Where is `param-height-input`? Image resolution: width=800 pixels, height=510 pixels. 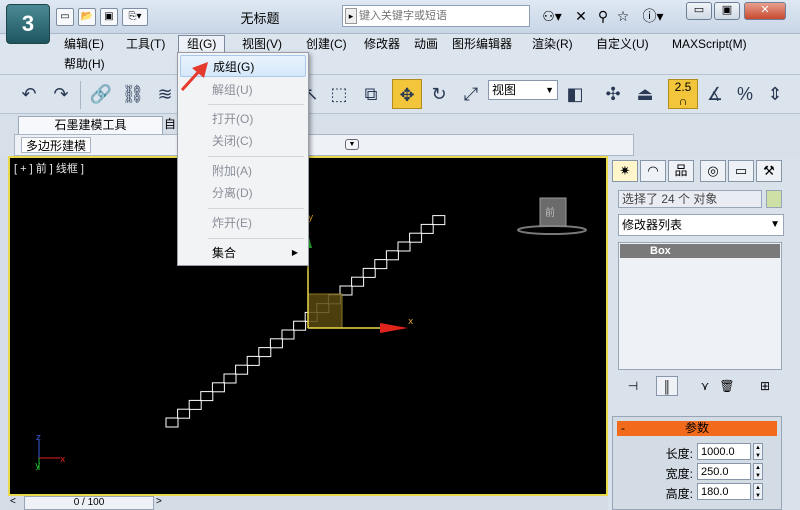
param-height-input is located at coordinates (724, 491).